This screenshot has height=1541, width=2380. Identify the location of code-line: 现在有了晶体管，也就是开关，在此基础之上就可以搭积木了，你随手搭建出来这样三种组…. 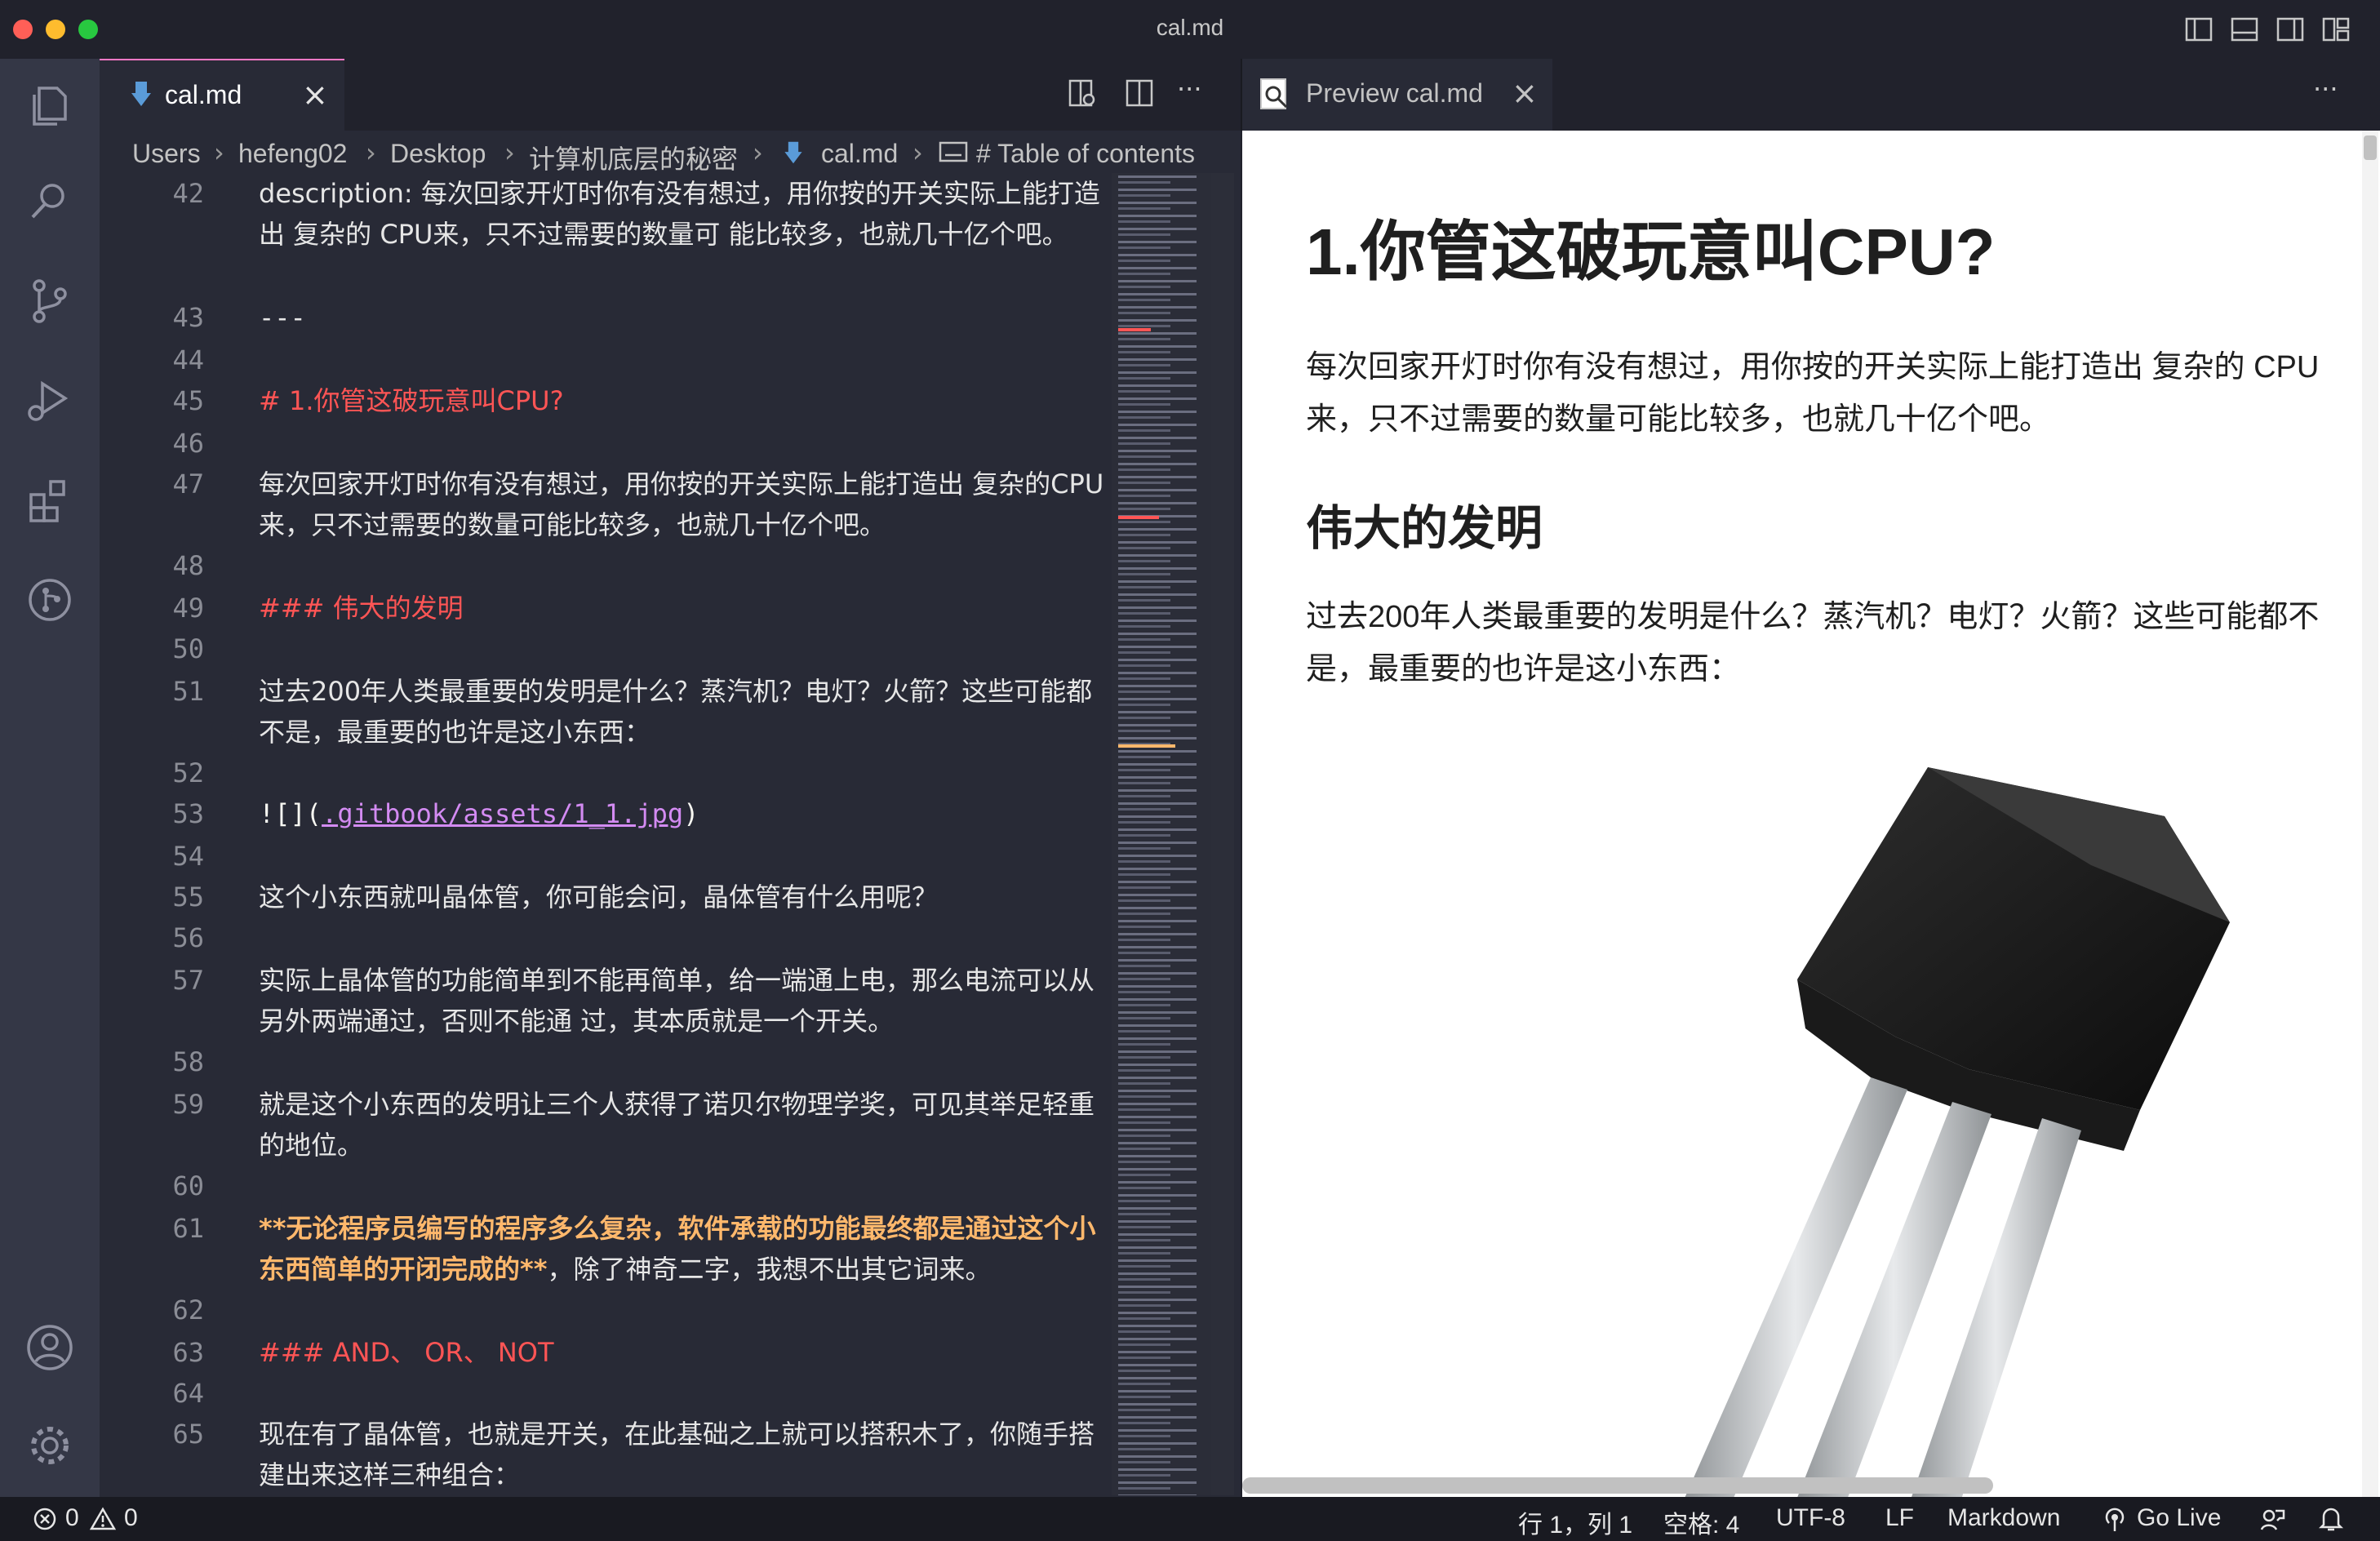
(683, 1454).